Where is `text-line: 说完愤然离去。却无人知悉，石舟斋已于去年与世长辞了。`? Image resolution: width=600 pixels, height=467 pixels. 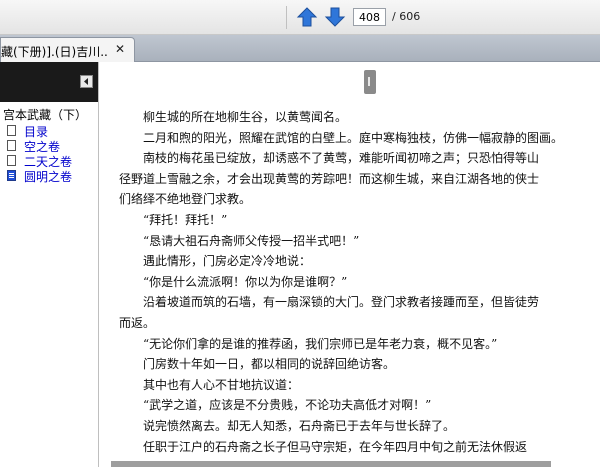 text-line: 说完愤然离去。却无人知悉，石舟斋已于去年与世长辞了。 is located at coordinates (299, 426).